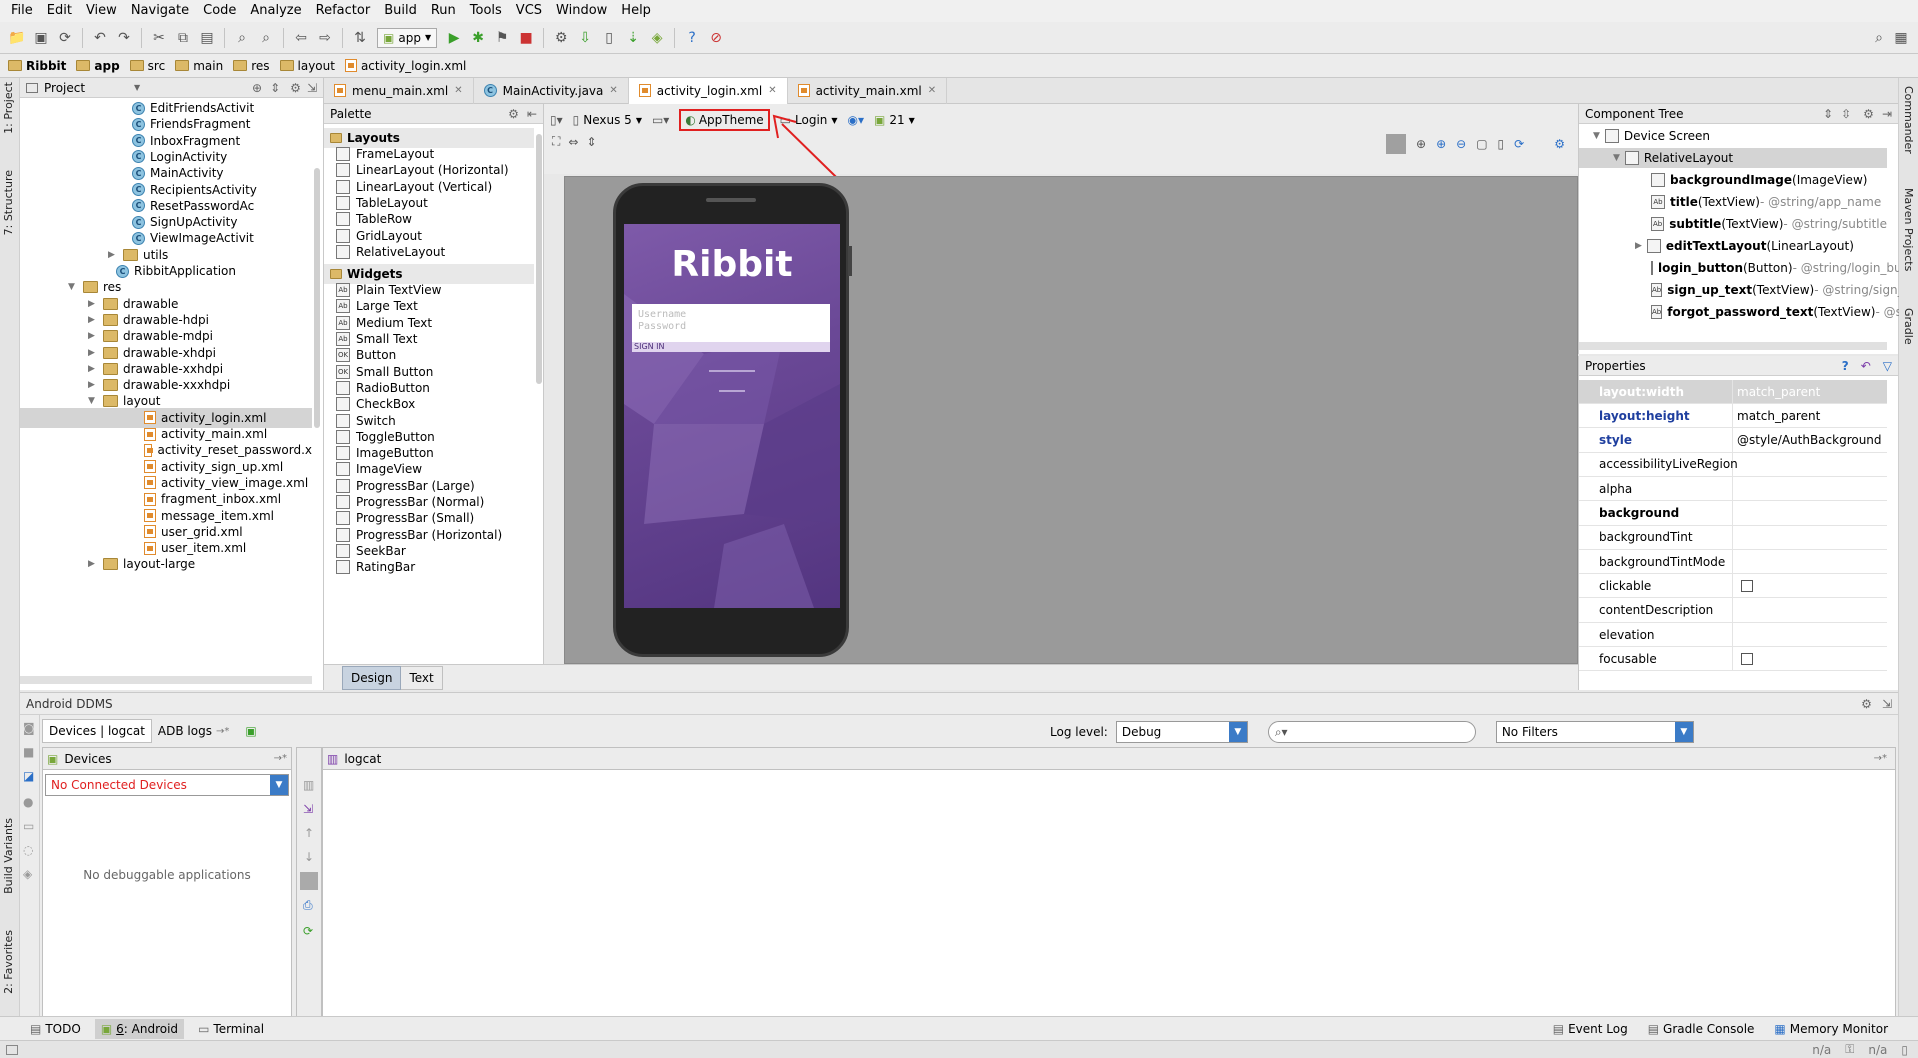 The image size is (1918, 1058). Describe the element at coordinates (443, 11) in the screenshot. I see `menu-run: Run` at that location.